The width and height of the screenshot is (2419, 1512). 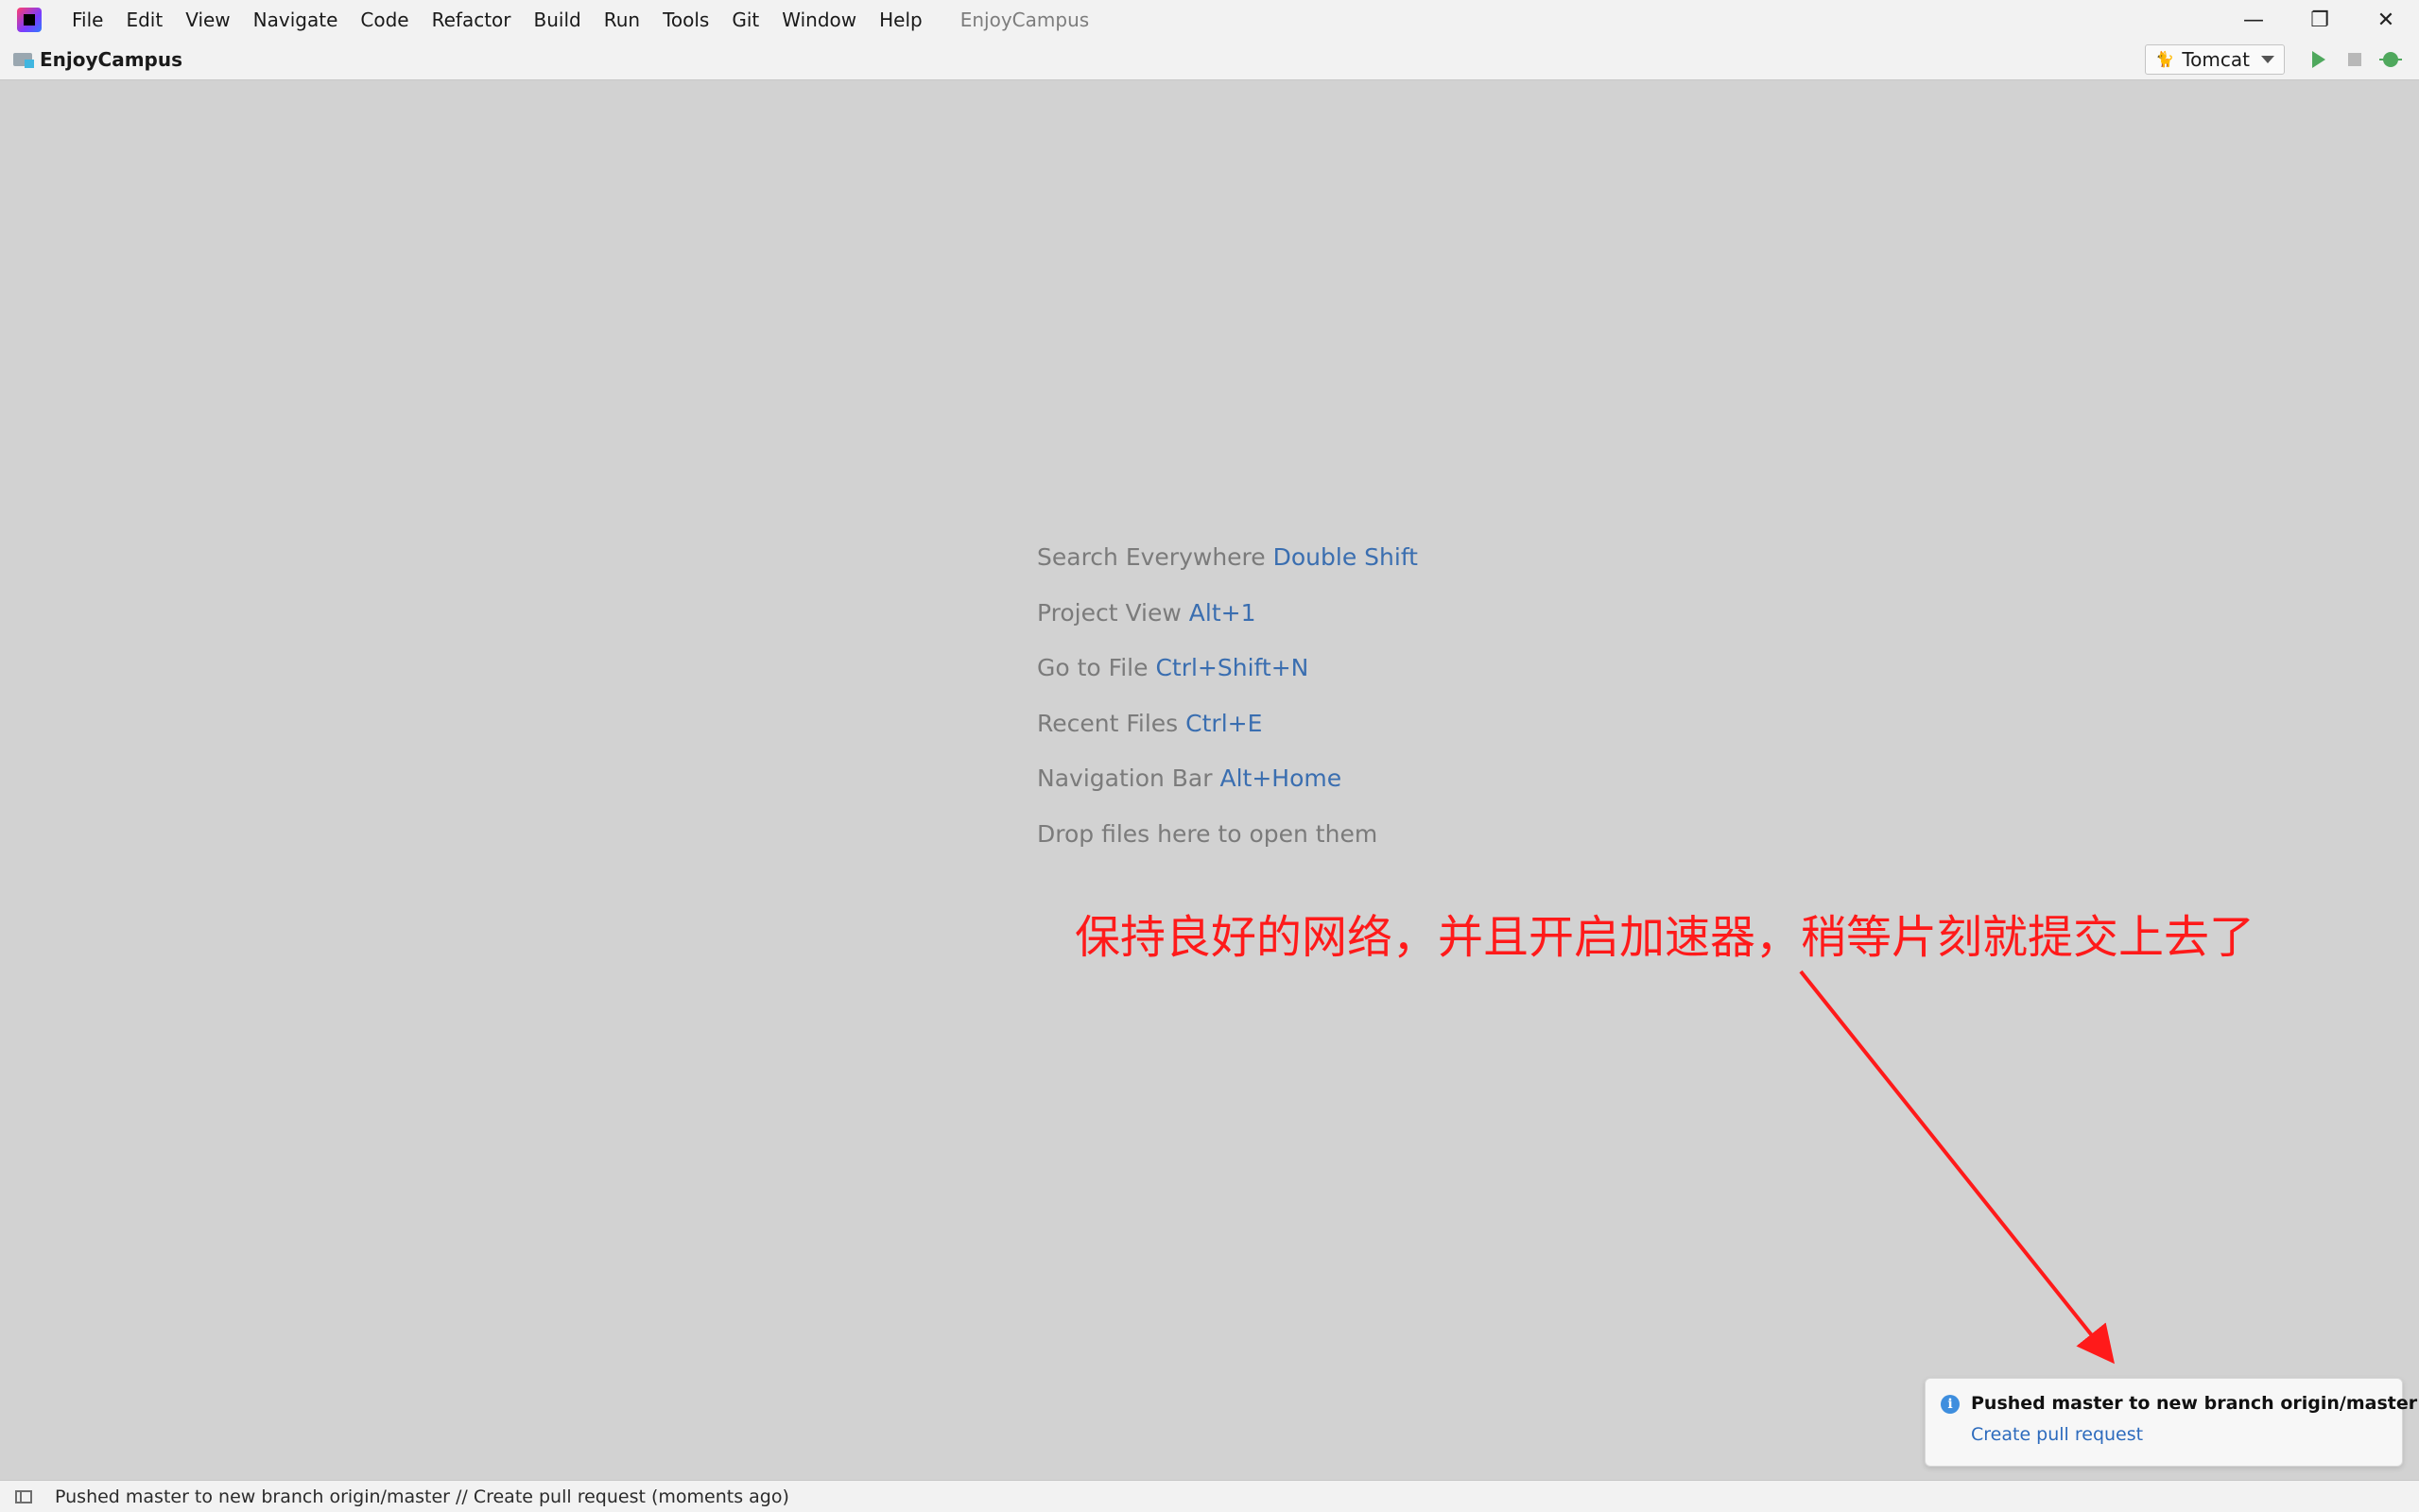 I want to click on window-title: EnjoyCampus, so click(x=1025, y=20).